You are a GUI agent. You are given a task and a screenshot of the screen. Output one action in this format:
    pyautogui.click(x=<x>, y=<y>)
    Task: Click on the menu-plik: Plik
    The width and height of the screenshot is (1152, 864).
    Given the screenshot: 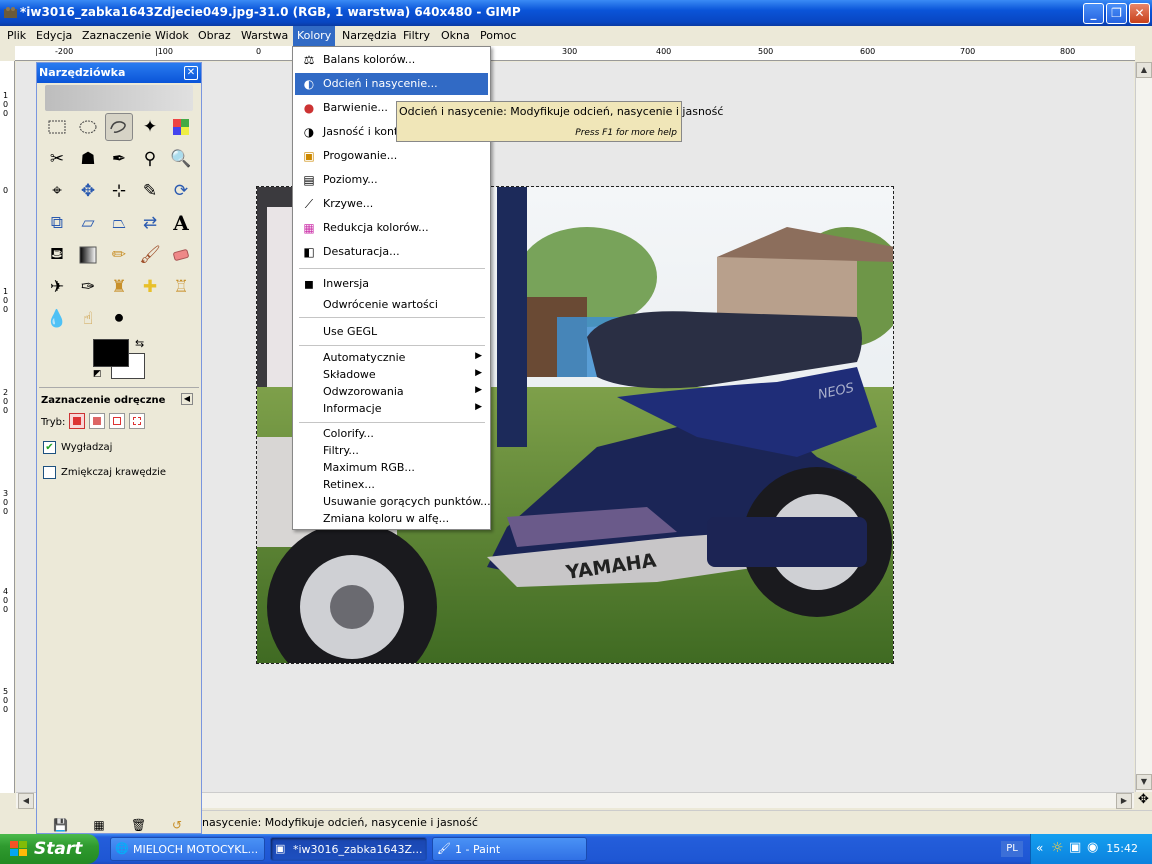 What is the action you would take?
    pyautogui.click(x=16, y=35)
    